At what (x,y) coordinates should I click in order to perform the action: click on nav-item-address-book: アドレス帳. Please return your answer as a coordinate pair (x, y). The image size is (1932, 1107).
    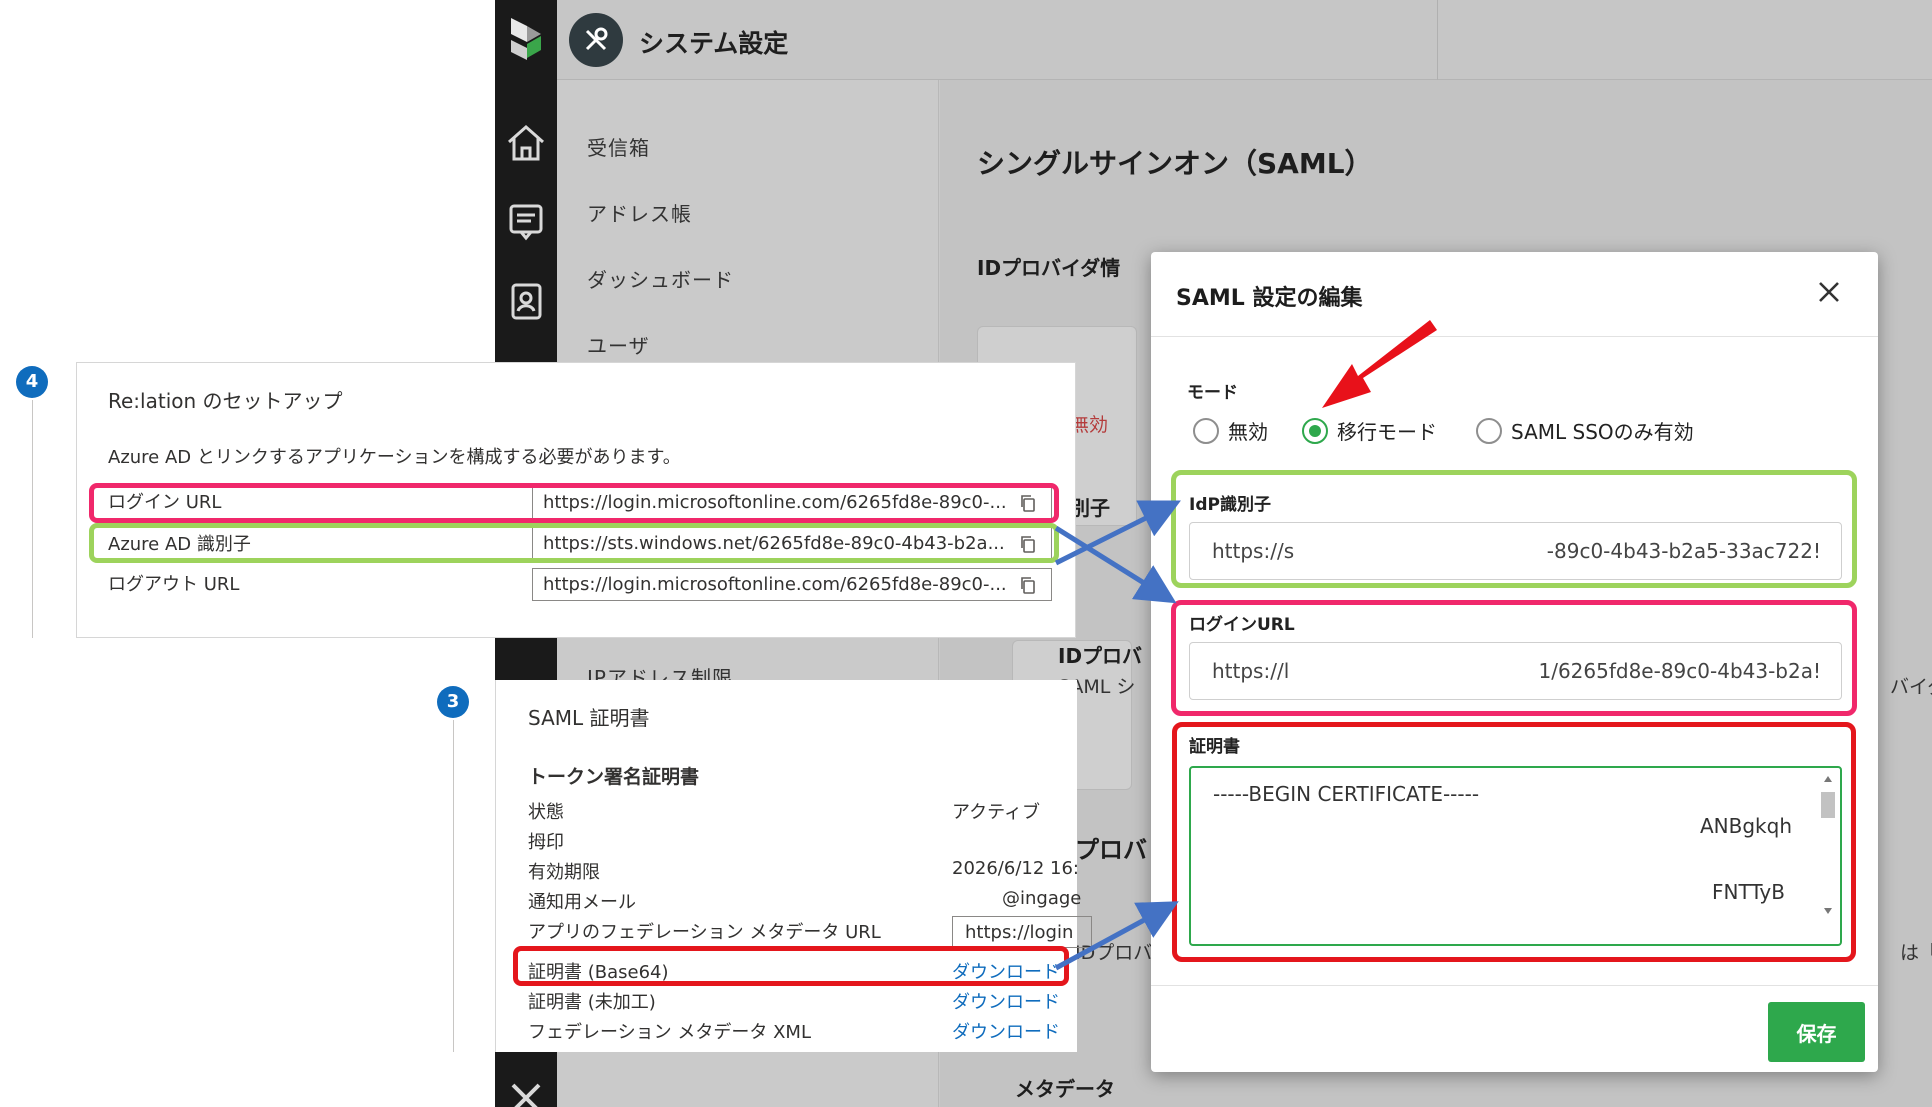
    Looking at the image, I should click on (639, 212).